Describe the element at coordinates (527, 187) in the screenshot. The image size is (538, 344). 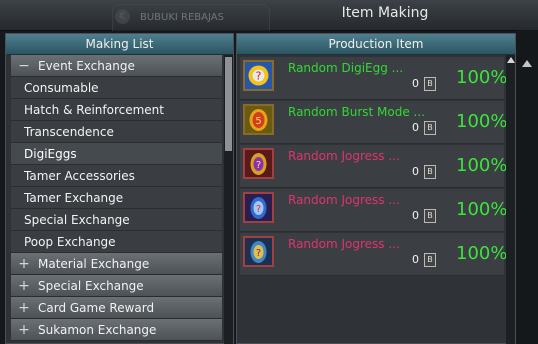
I see `side-strip` at that location.